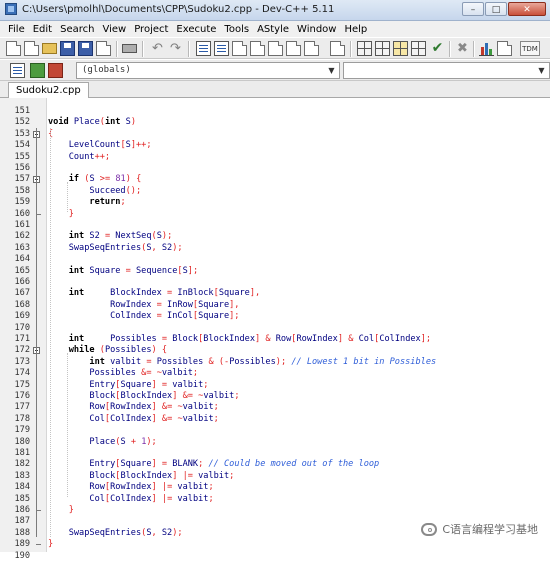 The width and height of the screenshot is (550, 562). What do you see at coordinates (530, 48) in the screenshot?
I see `compiler-tdm-icon: TDM` at bounding box center [530, 48].